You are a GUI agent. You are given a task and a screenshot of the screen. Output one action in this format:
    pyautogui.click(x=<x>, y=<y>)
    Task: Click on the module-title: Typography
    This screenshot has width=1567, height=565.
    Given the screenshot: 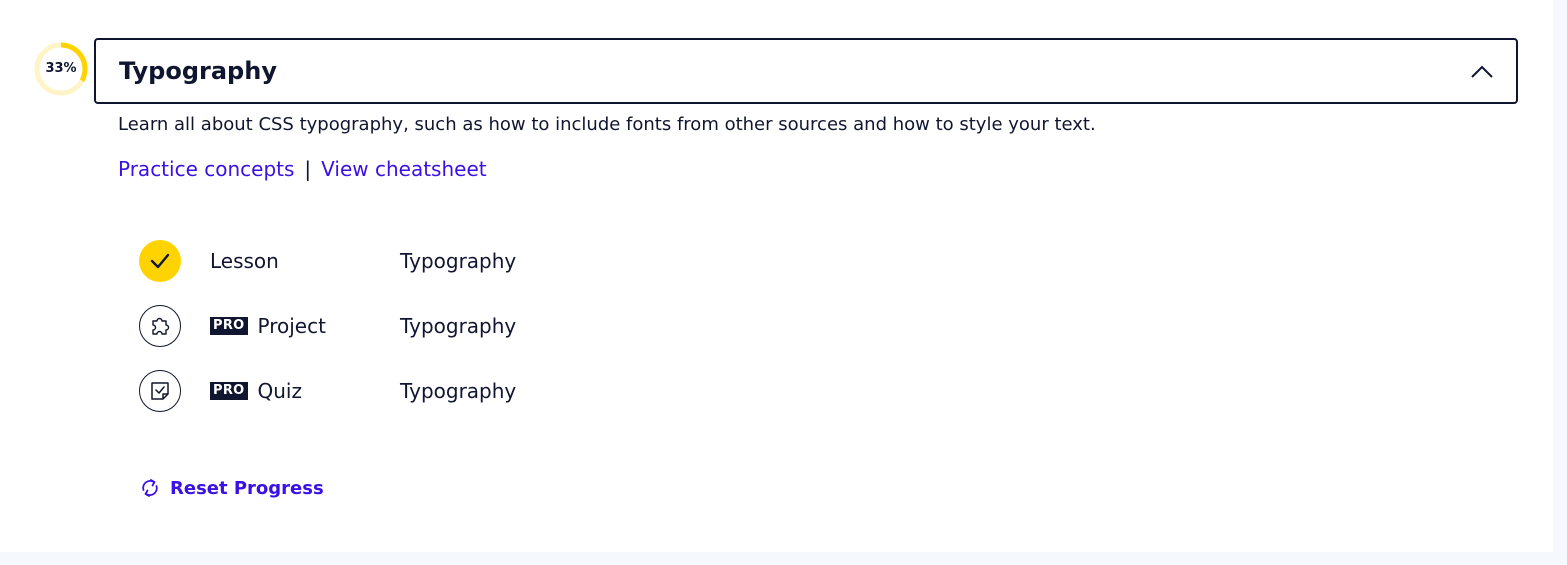 What is the action you would take?
    pyautogui.click(x=198, y=71)
    